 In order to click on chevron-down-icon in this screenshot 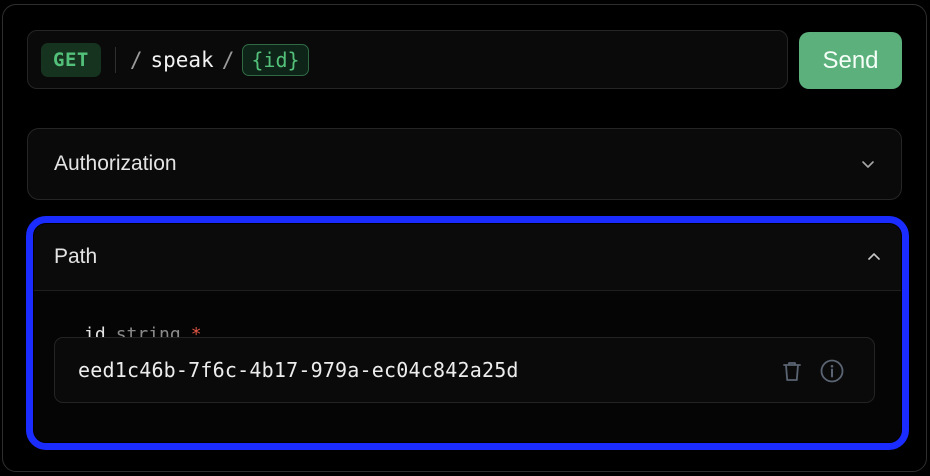, I will do `click(868, 164)`.